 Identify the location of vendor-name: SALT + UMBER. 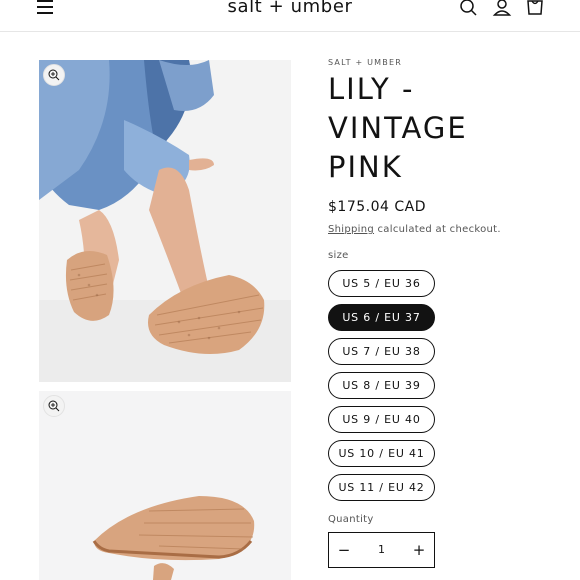
(365, 62).